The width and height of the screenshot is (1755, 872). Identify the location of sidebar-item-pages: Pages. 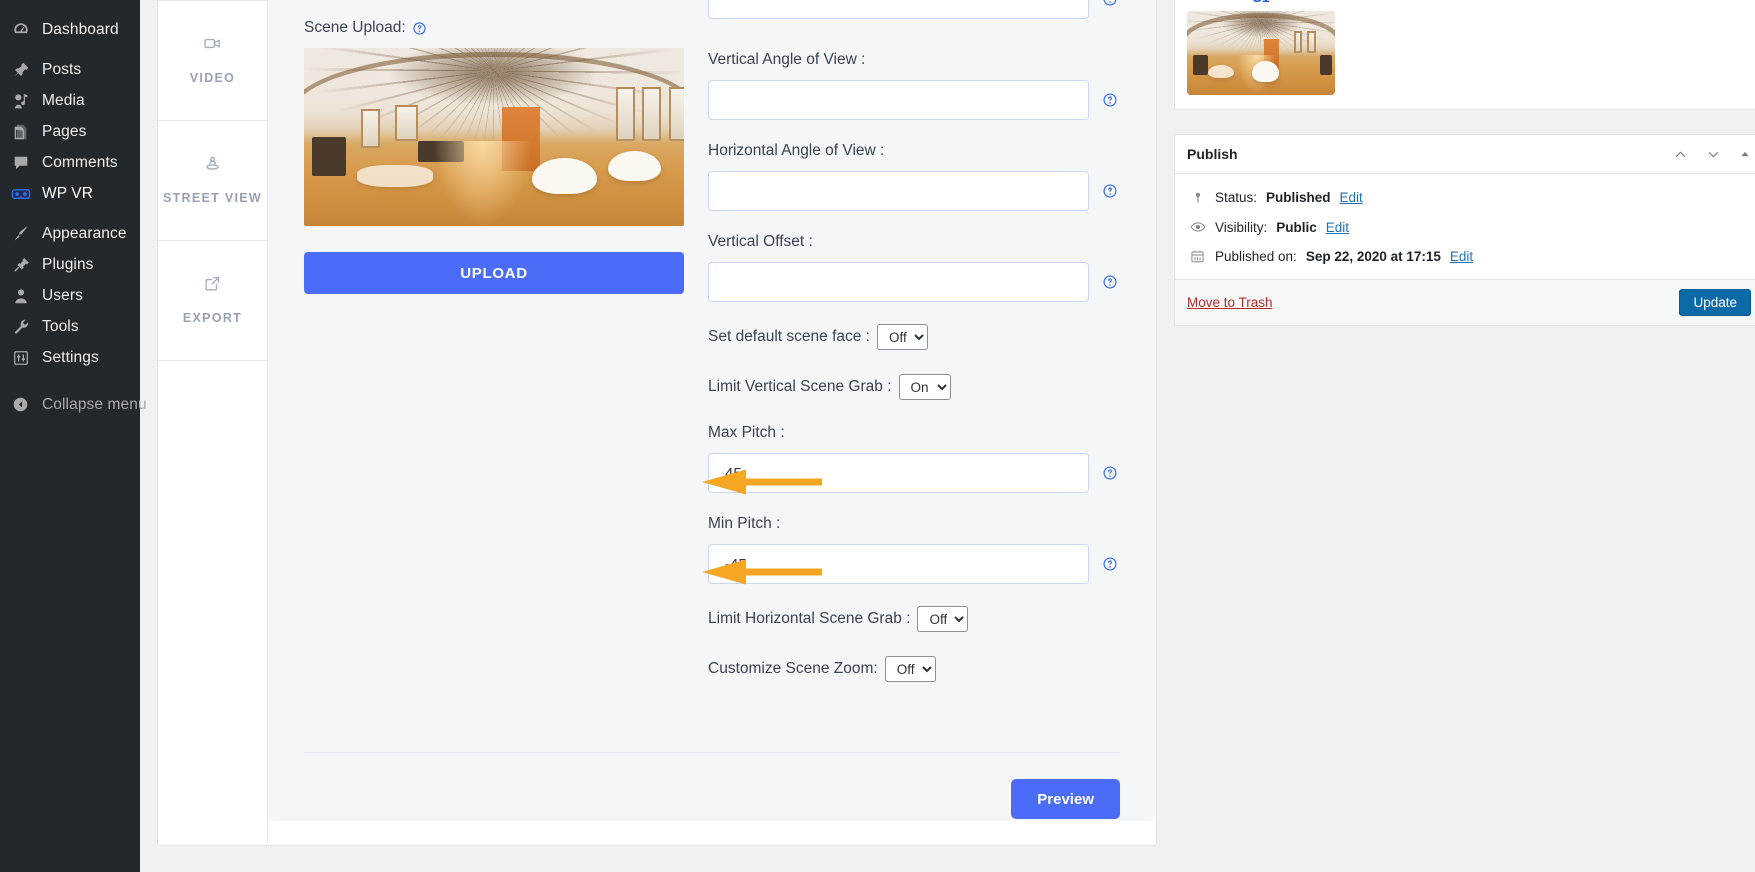
(70, 131).